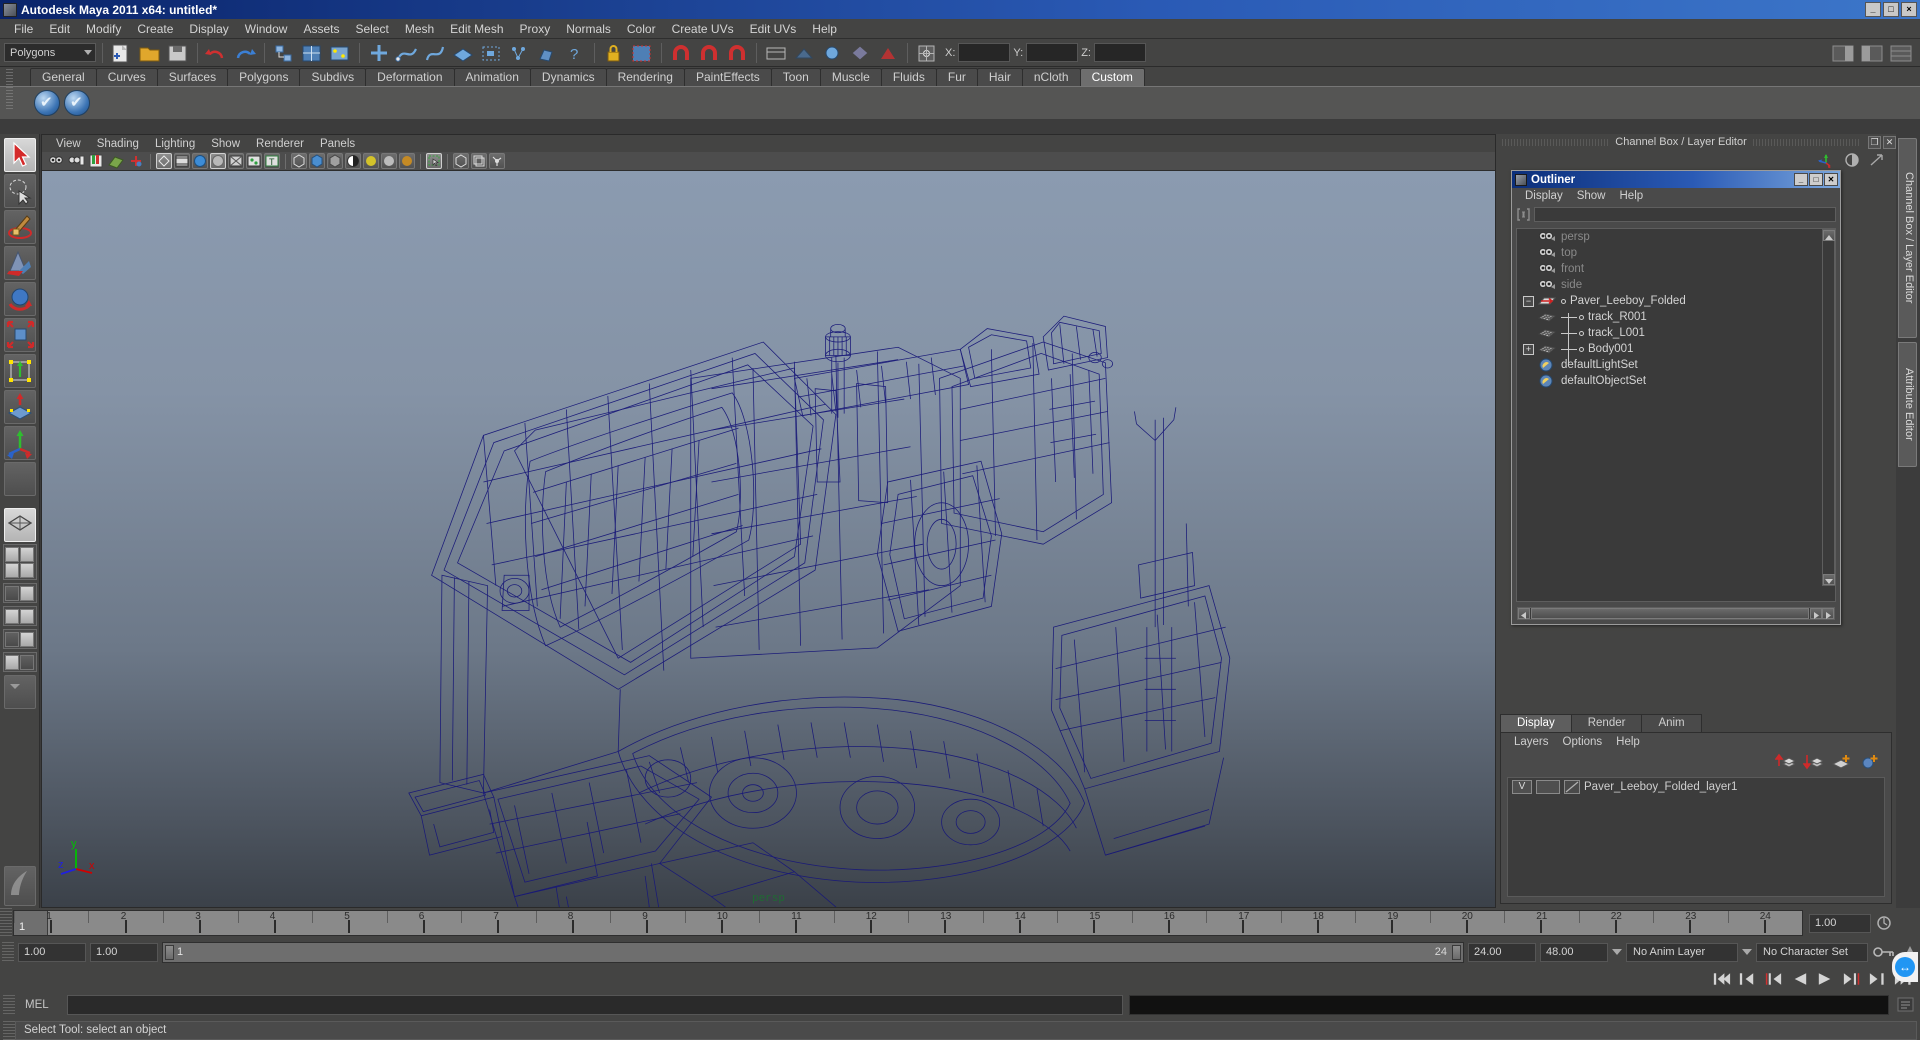  I want to click on move-layer-down-icon, so click(1813, 761).